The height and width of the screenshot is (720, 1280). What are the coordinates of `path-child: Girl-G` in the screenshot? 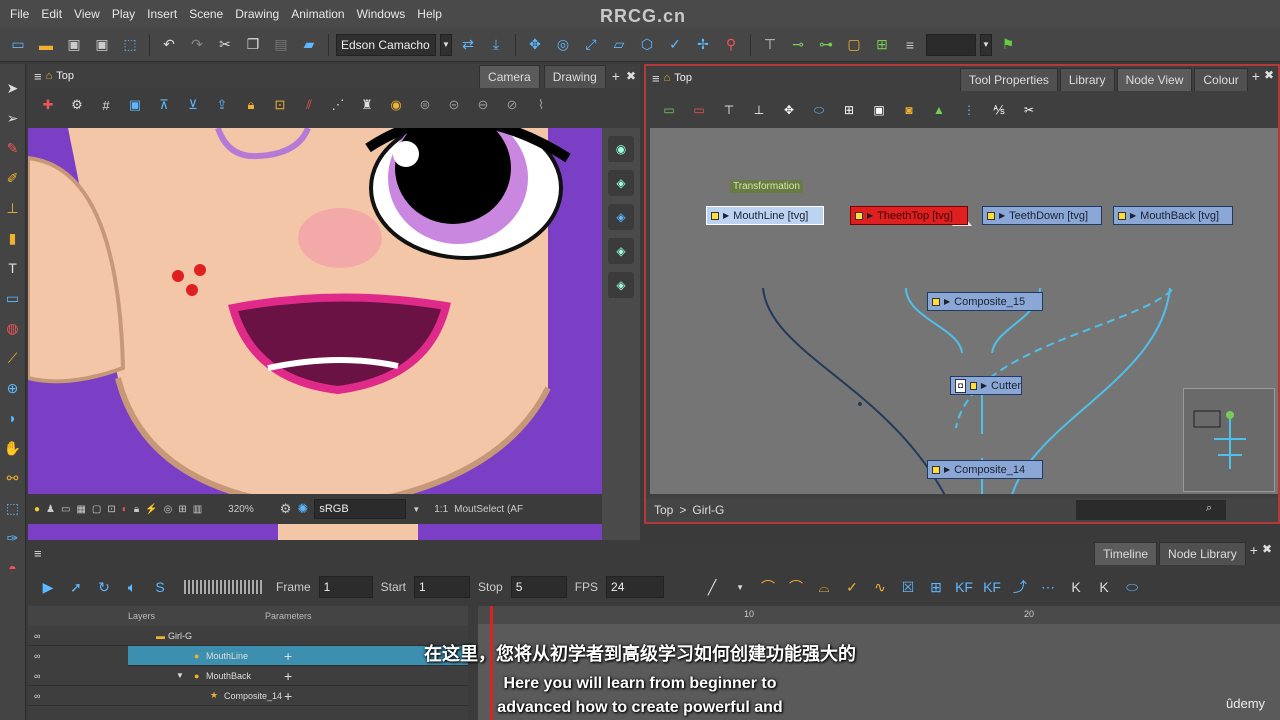 It's located at (708, 510).